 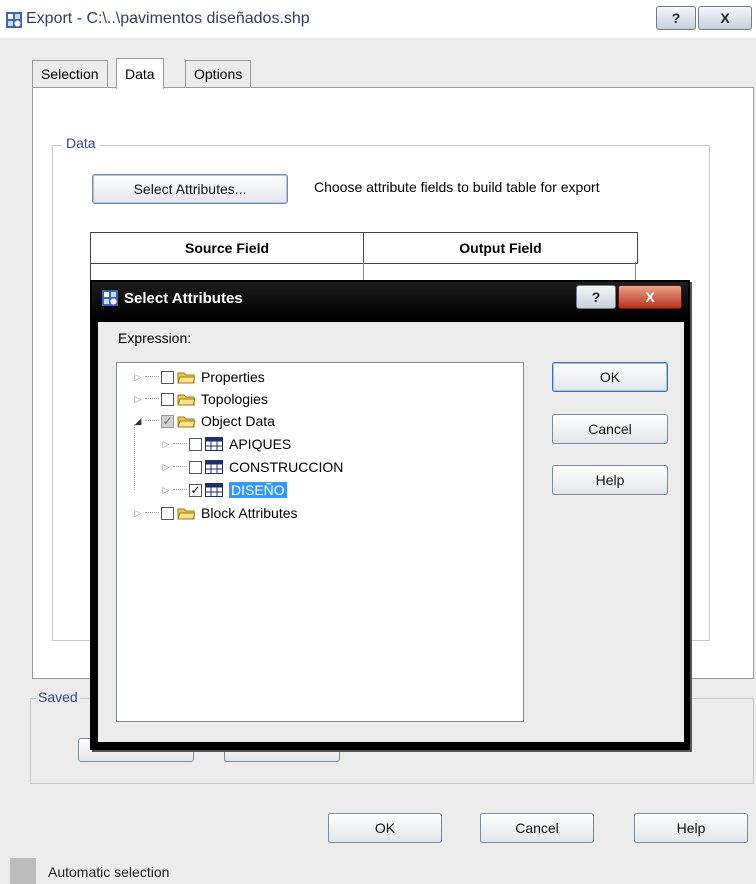 I want to click on tree-item-diseno: ▷ ✓ DISEÑO, so click(x=224, y=490).